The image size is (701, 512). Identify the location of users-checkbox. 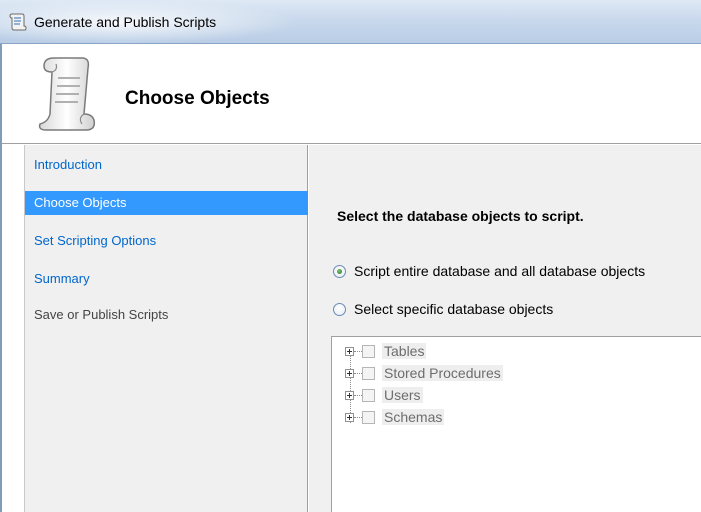
(368, 395).